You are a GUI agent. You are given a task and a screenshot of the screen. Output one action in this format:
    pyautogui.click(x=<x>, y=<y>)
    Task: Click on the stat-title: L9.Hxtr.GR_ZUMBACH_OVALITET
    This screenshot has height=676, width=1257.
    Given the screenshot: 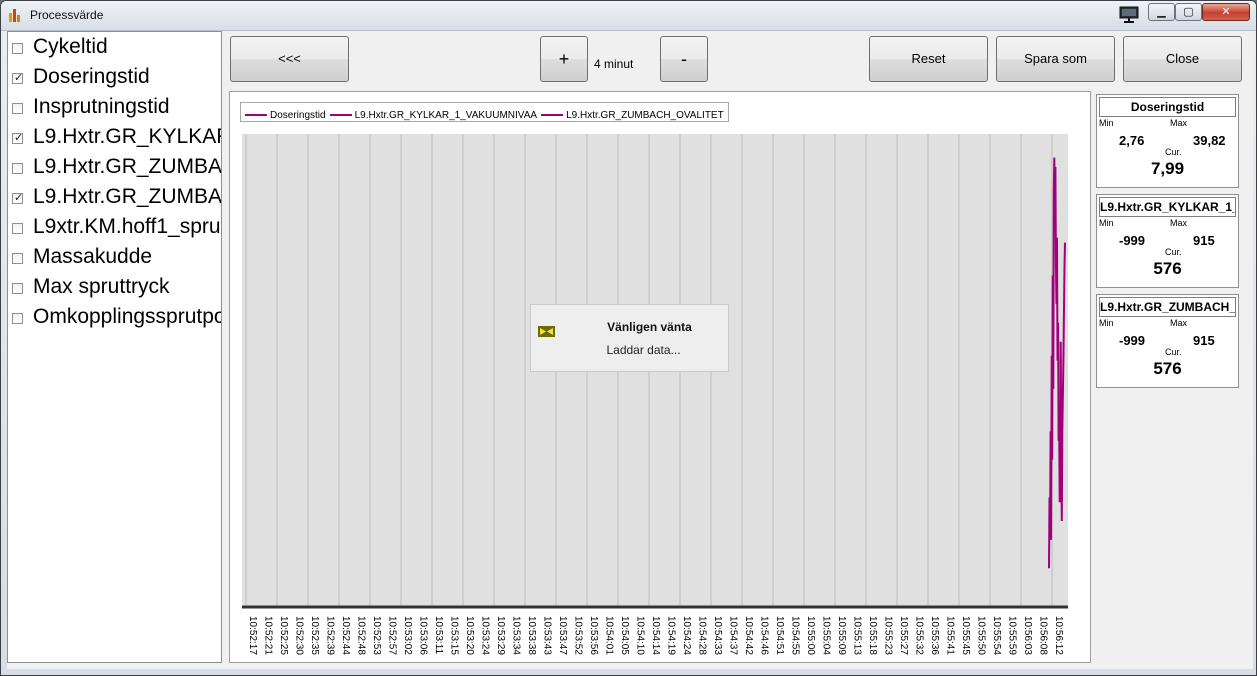 What is the action you would take?
    pyautogui.click(x=1167, y=307)
    